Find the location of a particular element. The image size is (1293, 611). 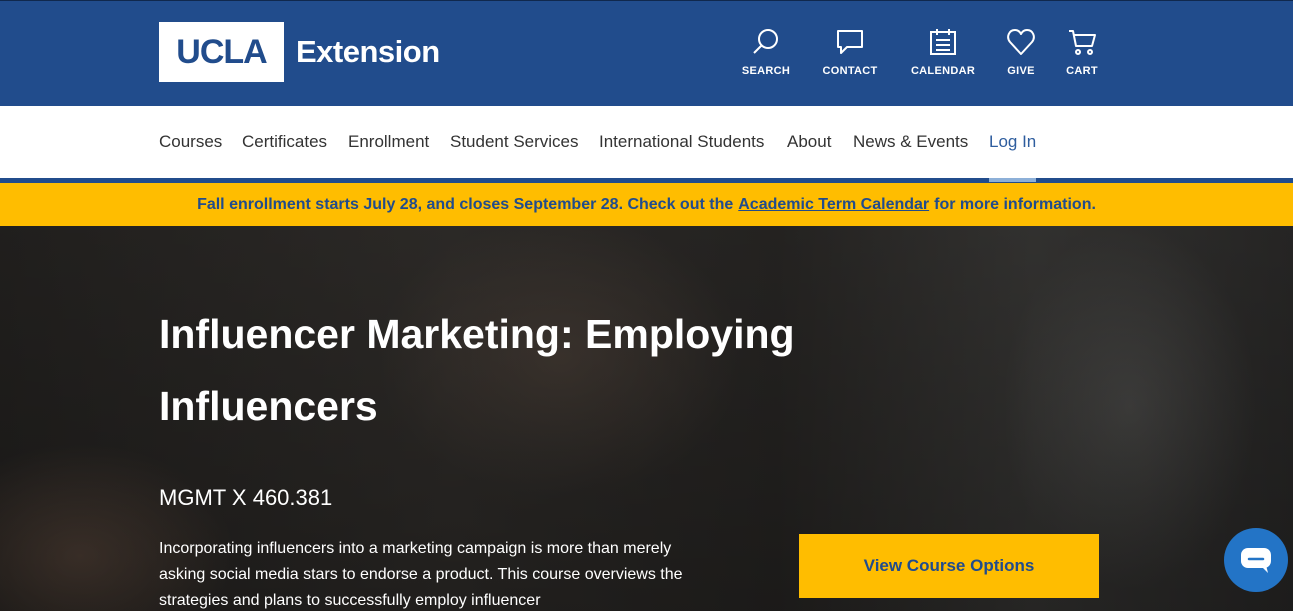

nav-item-log-in: Log In is located at coordinates (1012, 142).